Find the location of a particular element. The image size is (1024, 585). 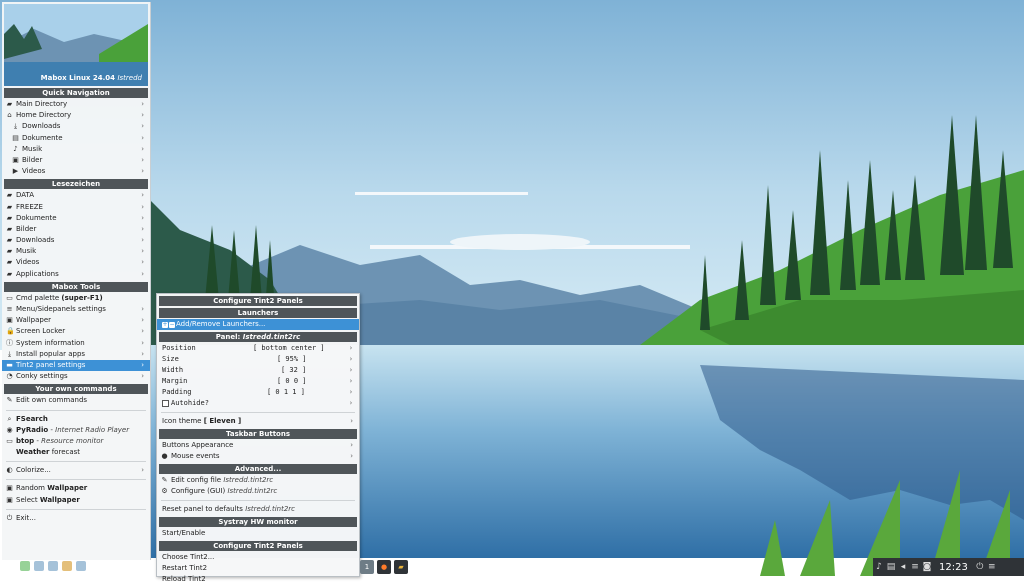

section-configure-tint2: Configure Tint2 Panels is located at coordinates (258, 546).